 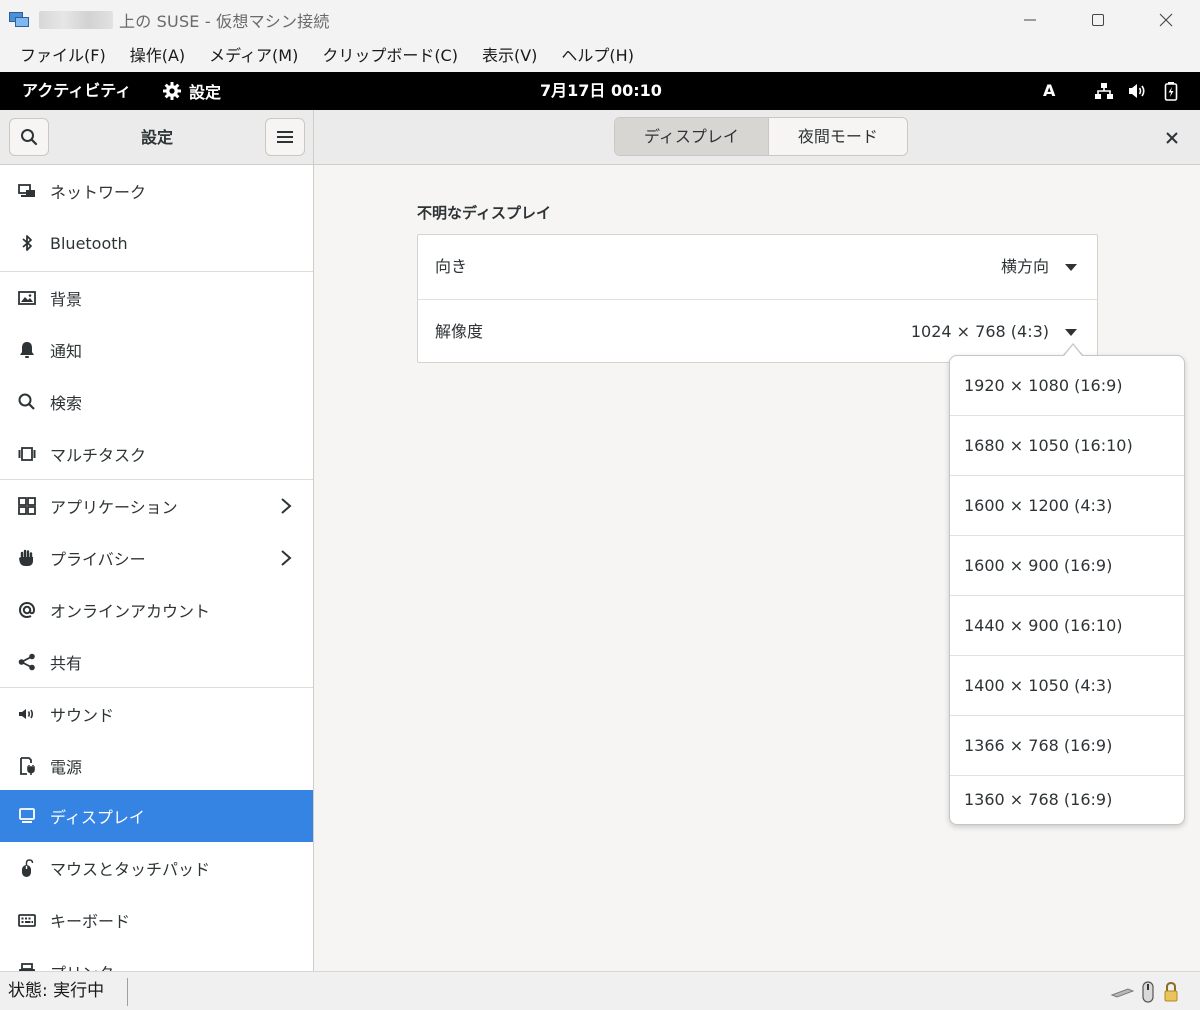 I want to click on clock: 7月17日 00:10, so click(x=601, y=91).